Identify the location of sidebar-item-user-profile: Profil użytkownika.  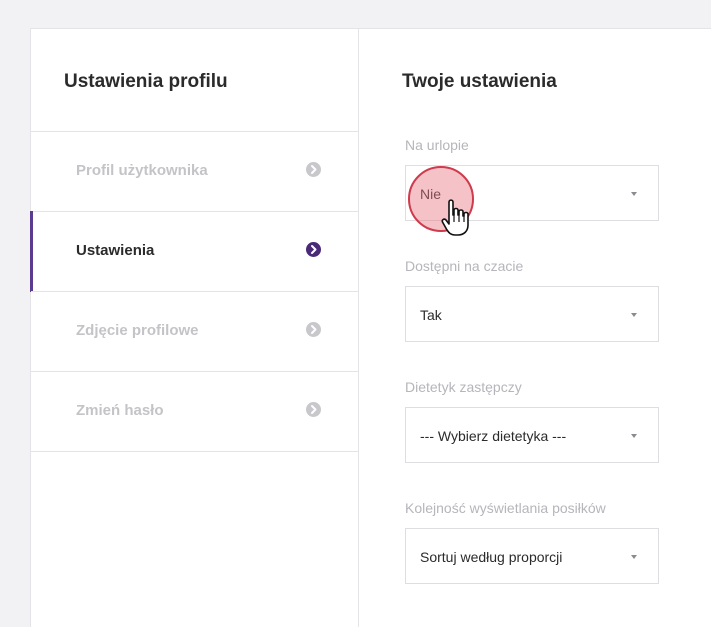
(194, 171).